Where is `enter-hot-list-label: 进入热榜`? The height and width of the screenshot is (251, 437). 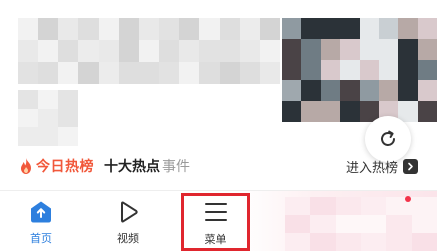
enter-hot-list-label: 进入热榜 is located at coordinates (371, 168).